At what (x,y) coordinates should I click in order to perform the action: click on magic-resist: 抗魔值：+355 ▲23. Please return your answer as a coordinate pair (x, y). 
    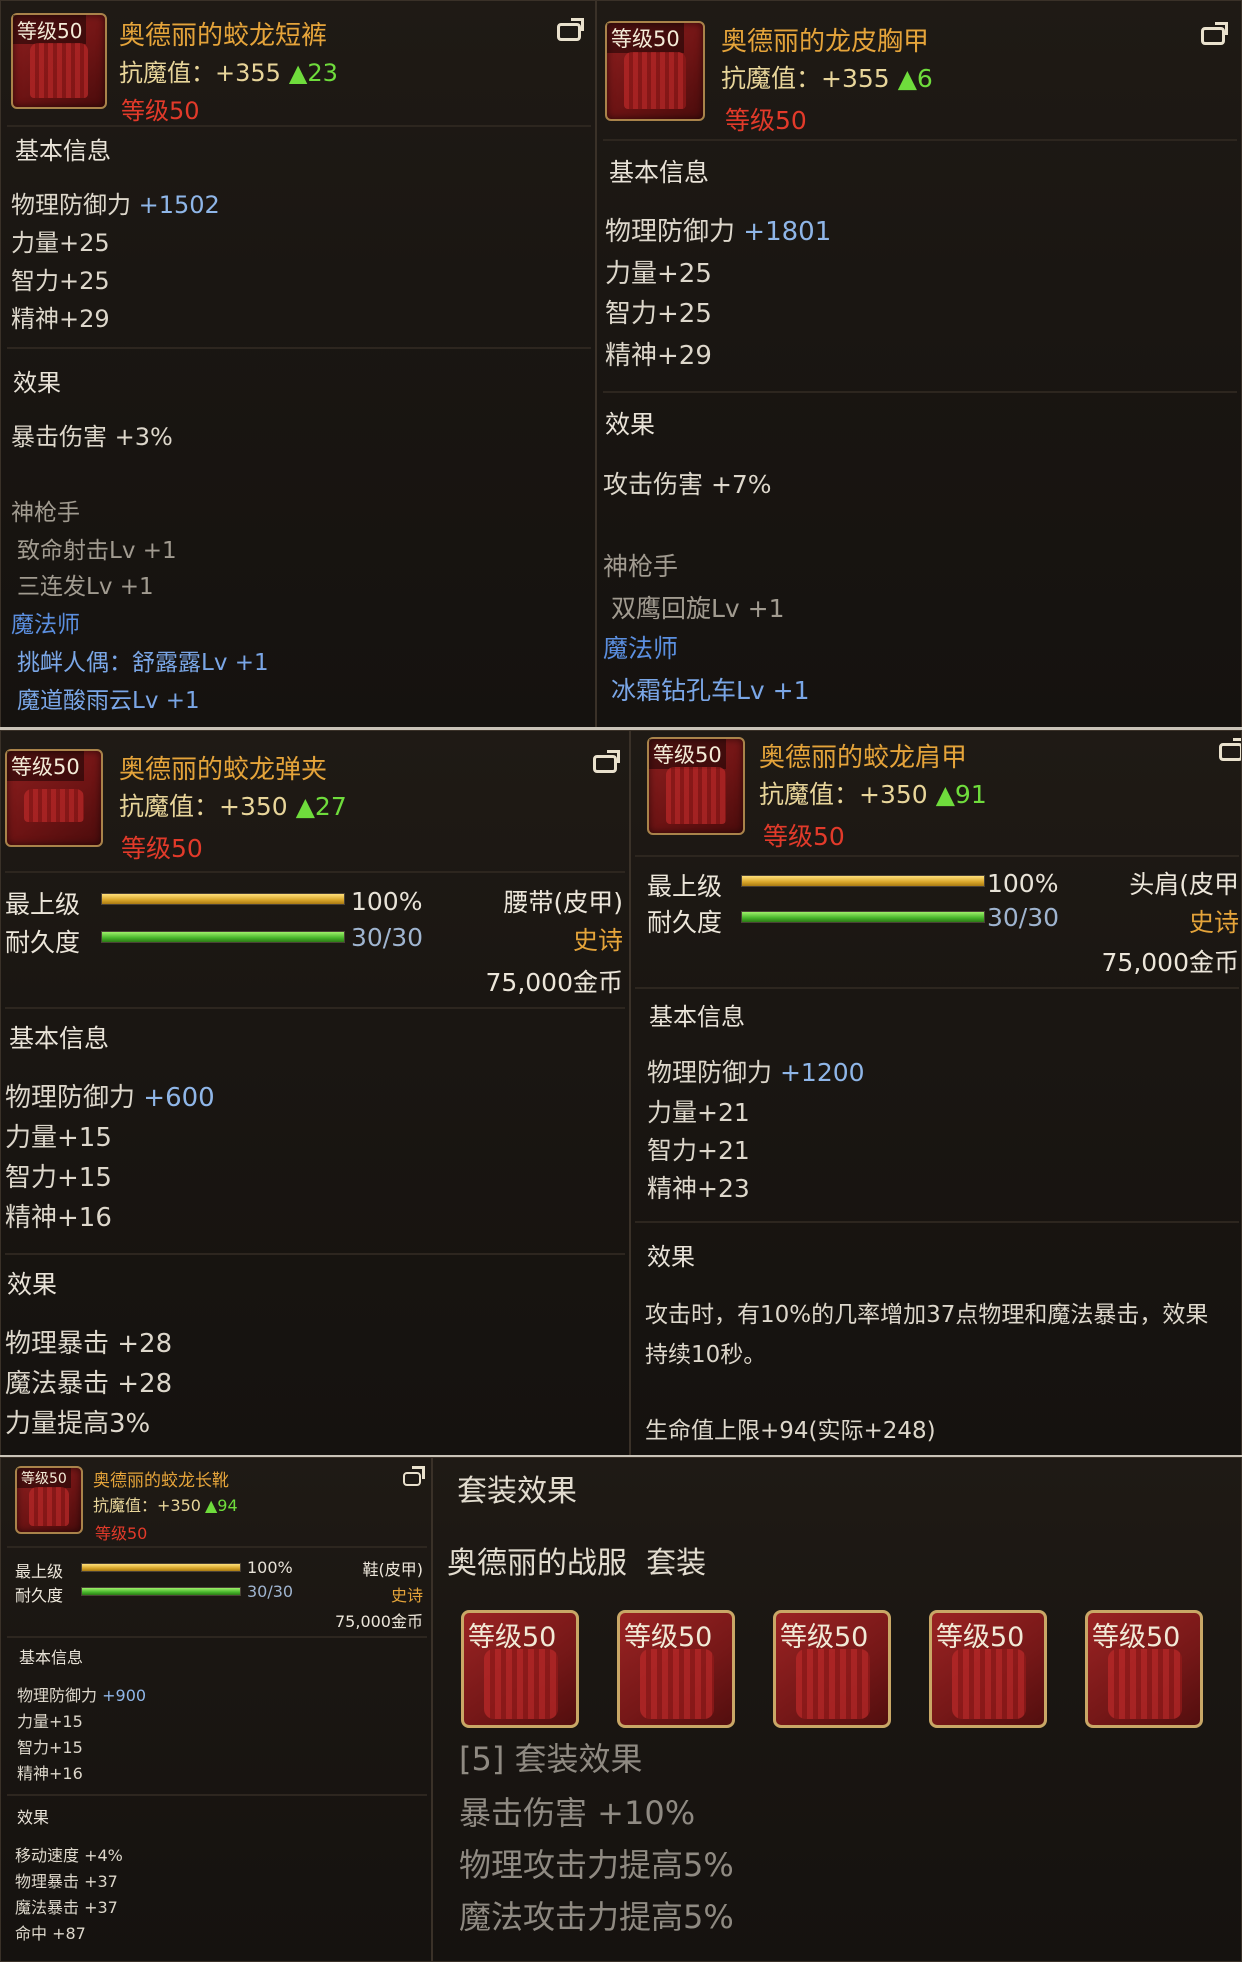
    Looking at the image, I should click on (228, 70).